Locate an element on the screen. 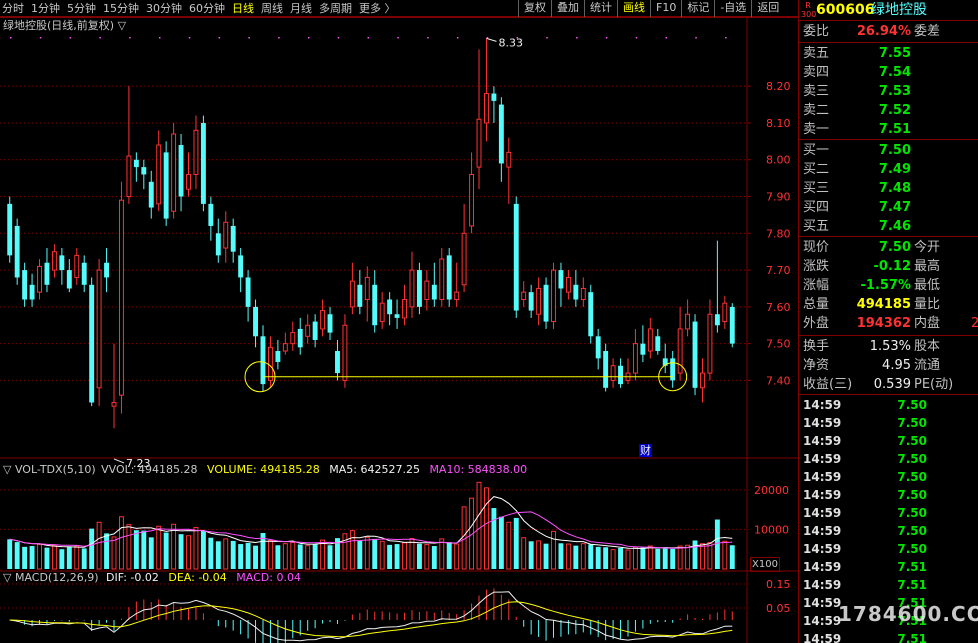 The image size is (978, 643). period-tab: 1分钟 is located at coordinates (45, 8).